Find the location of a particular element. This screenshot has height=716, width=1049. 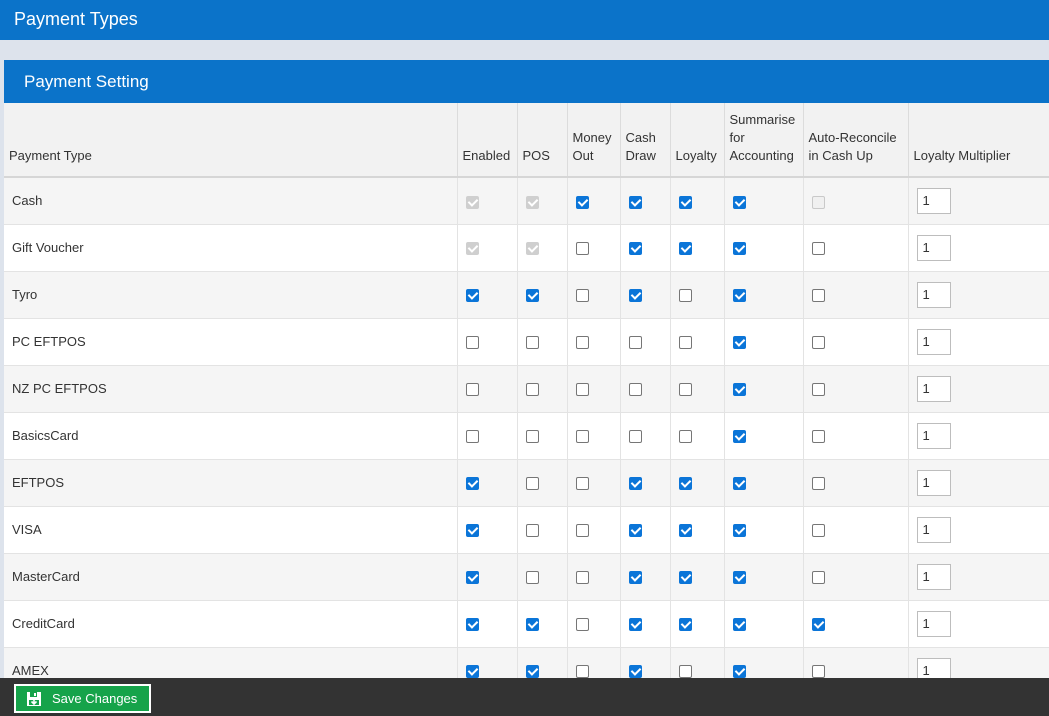

column-header-loyalty-multiplier: Loyalty Multiplier is located at coordinates (978, 140).